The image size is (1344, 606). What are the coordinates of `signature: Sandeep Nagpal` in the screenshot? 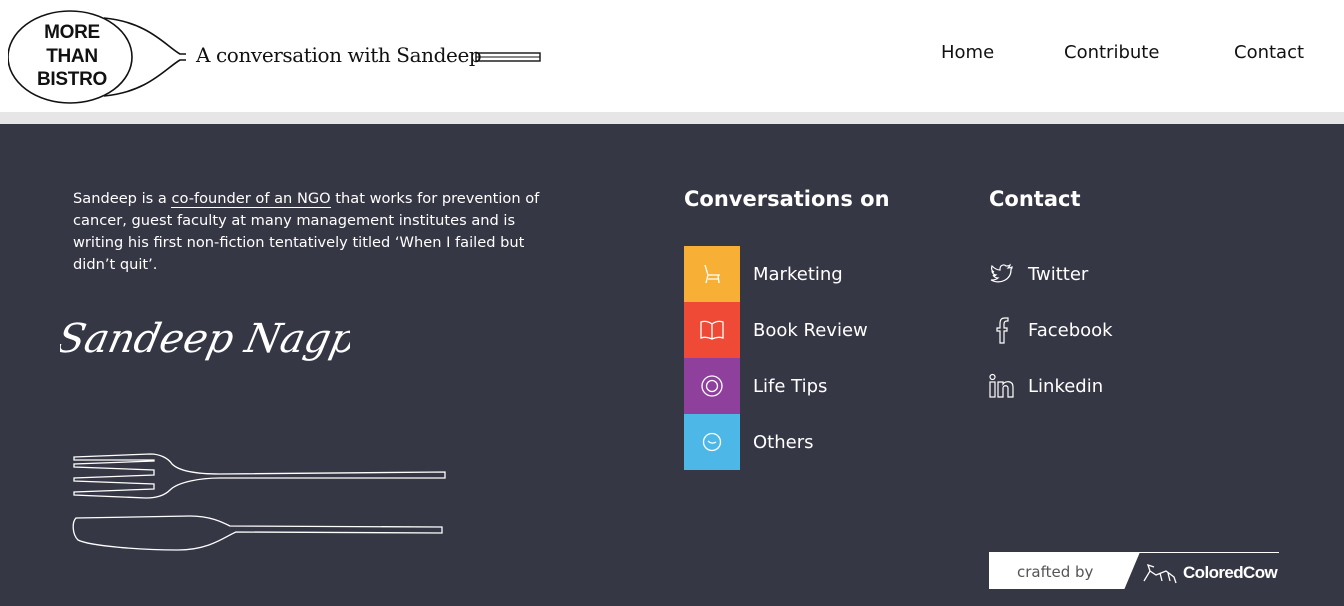 It's located at (205, 337).